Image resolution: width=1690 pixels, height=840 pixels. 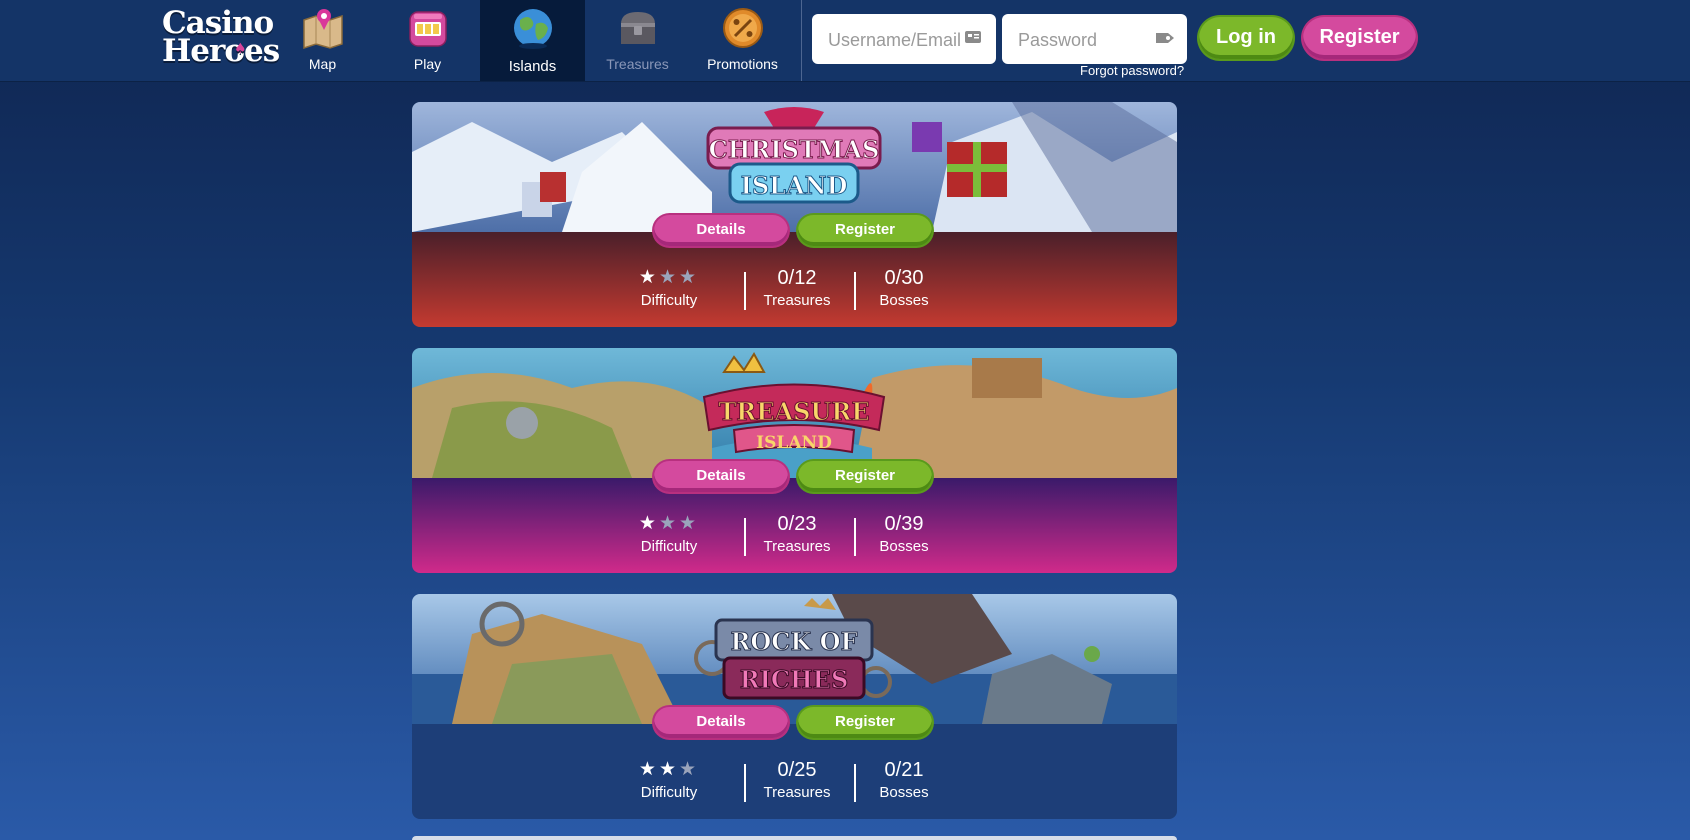 What do you see at coordinates (794, 443) in the screenshot?
I see `treasure-logo-line-2: ISLAND` at bounding box center [794, 443].